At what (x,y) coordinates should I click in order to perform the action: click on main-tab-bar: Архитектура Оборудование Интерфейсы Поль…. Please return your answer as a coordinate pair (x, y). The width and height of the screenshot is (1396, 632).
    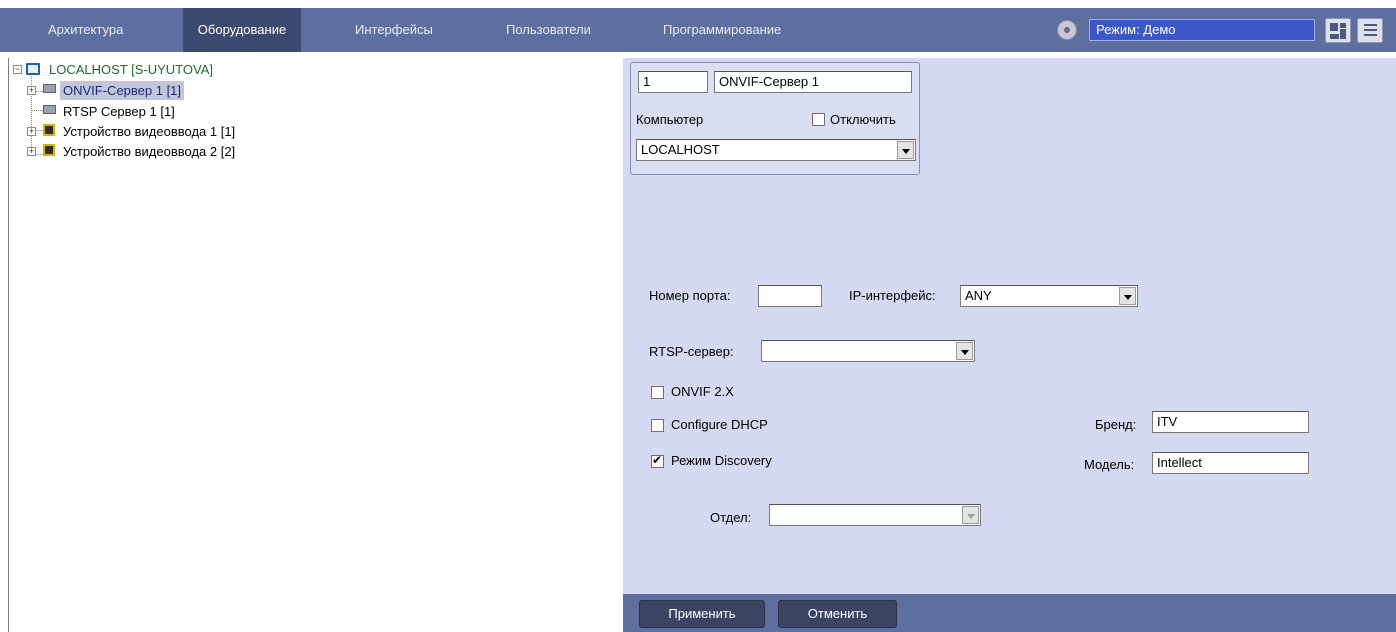
    Looking at the image, I should click on (698, 30).